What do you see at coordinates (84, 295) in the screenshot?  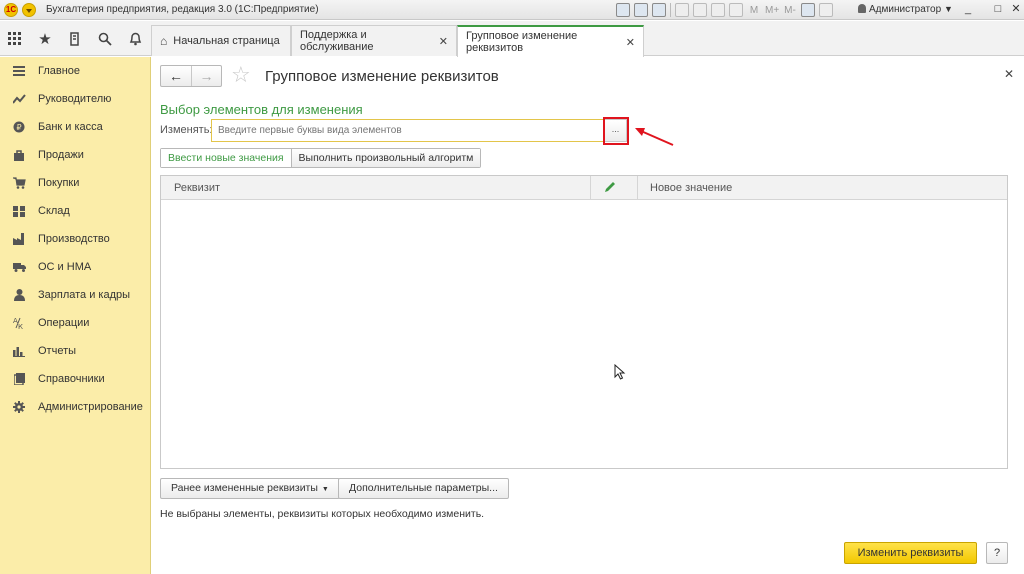 I see `sidebar-item-label: Зарплата и кадры` at bounding box center [84, 295].